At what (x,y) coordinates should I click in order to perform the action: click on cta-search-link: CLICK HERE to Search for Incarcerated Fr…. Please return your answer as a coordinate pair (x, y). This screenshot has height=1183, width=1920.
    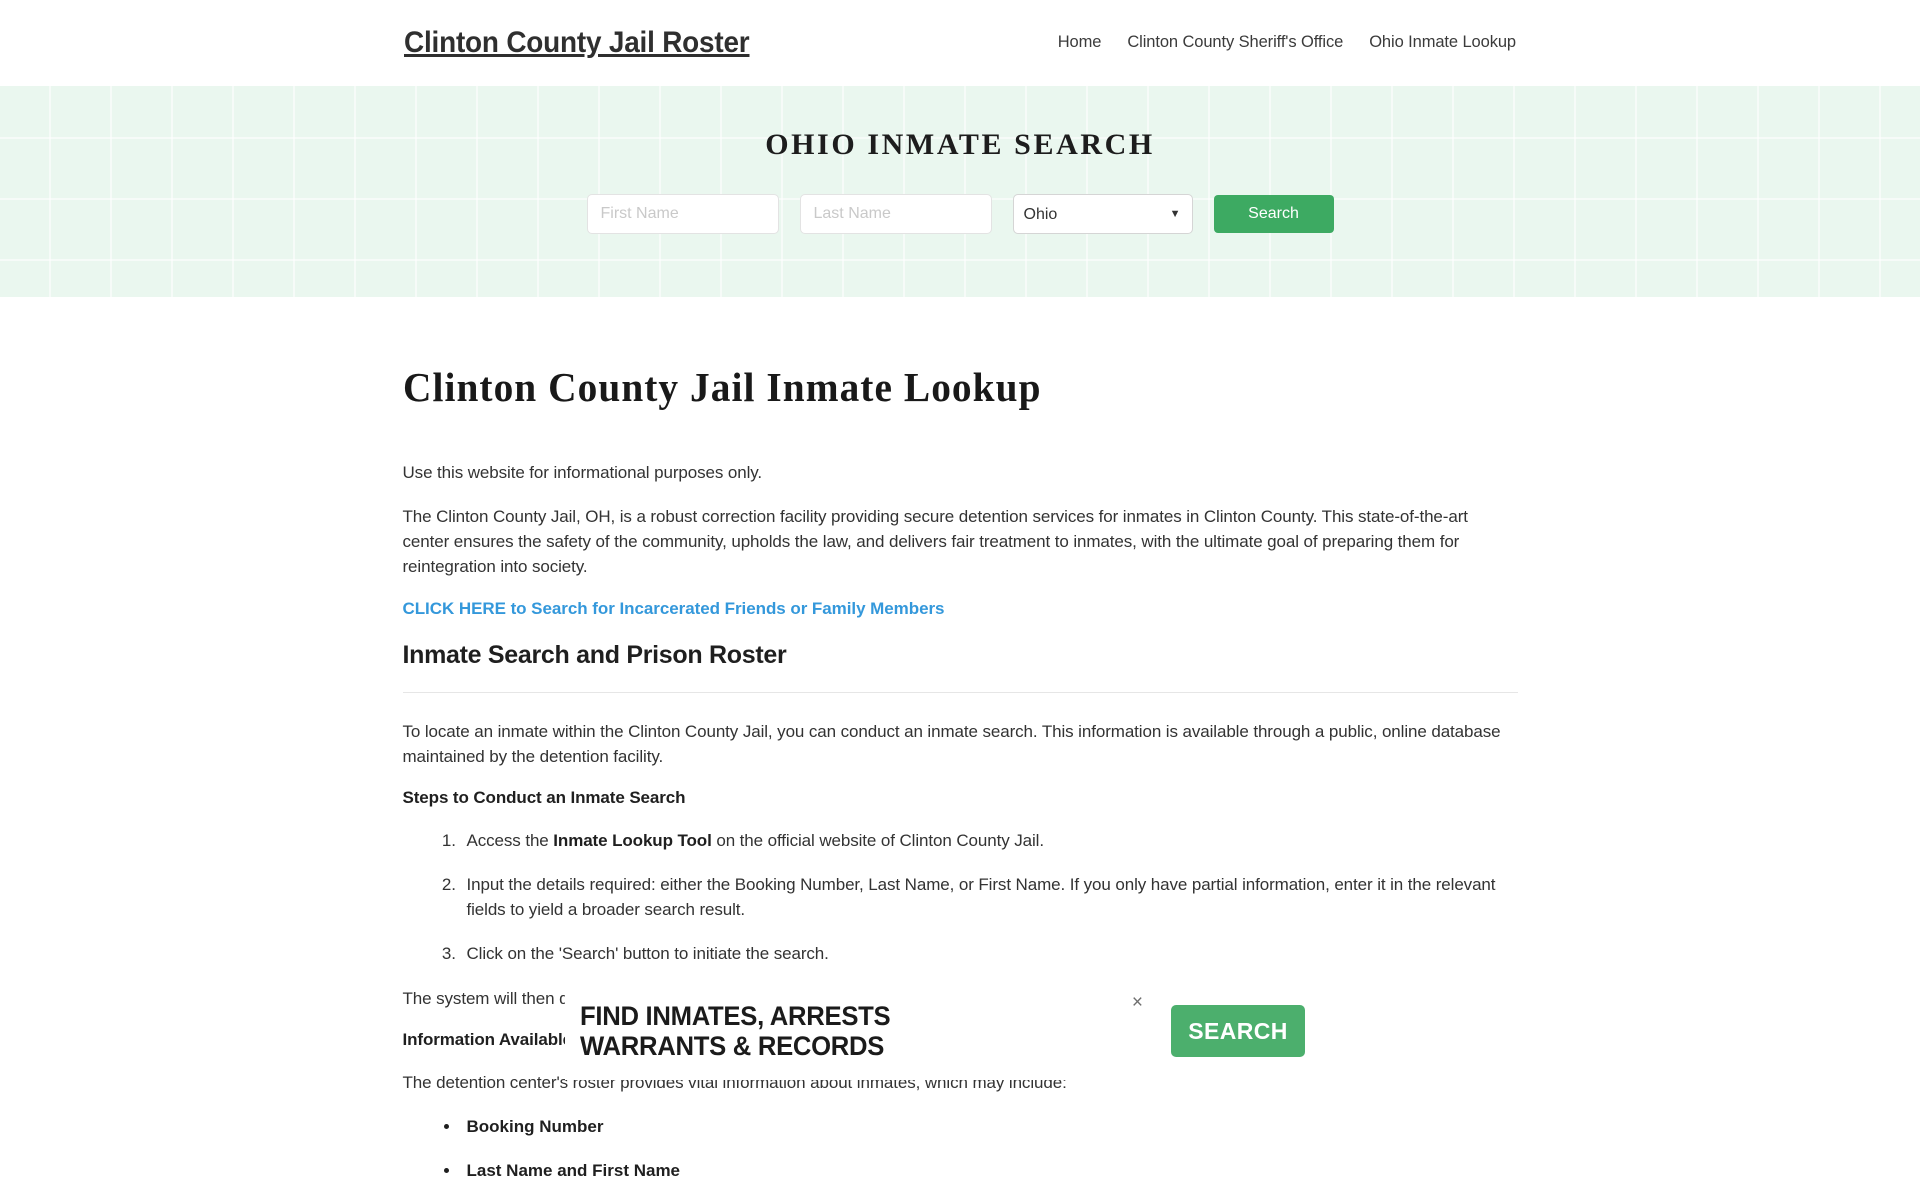
    Looking at the image, I should click on (960, 609).